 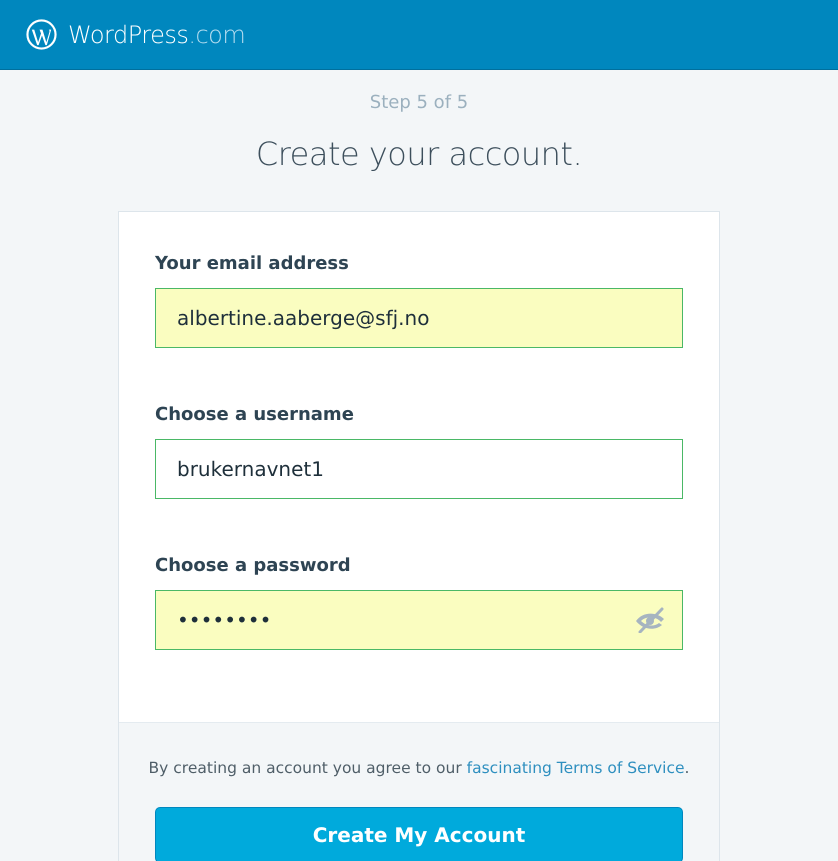 What do you see at coordinates (419, 620) in the screenshot?
I see `password-field: ••••••••` at bounding box center [419, 620].